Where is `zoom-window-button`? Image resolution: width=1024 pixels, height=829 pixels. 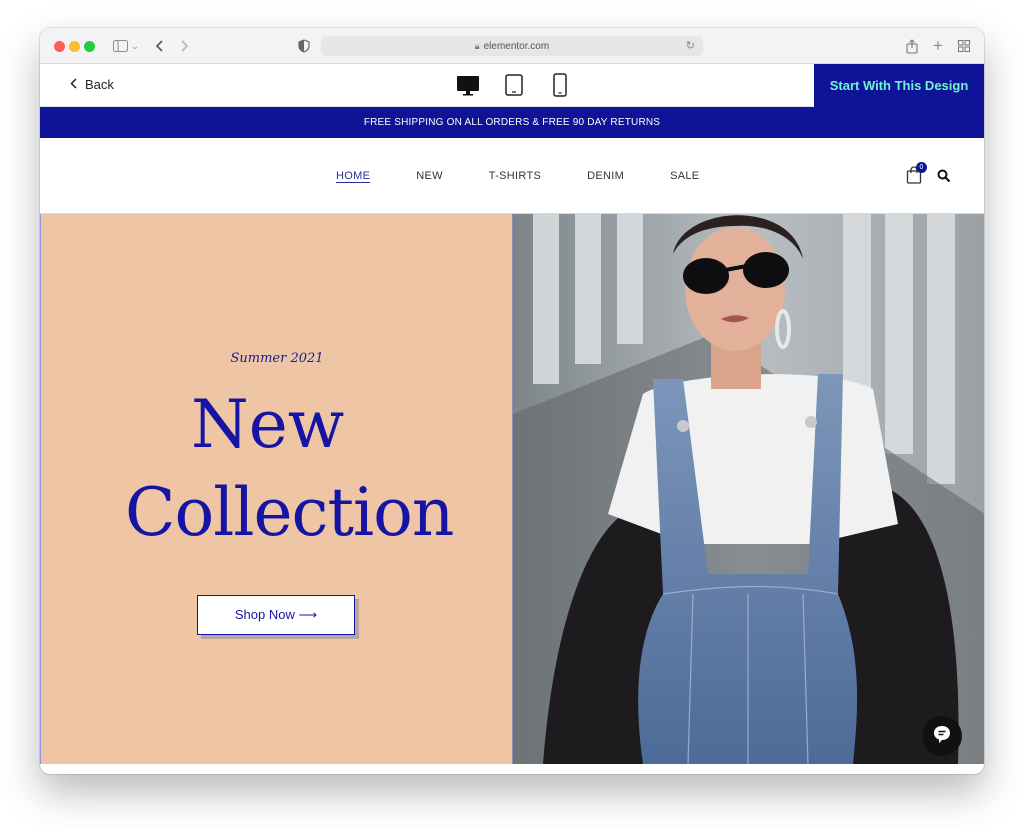 zoom-window-button is located at coordinates (89, 46).